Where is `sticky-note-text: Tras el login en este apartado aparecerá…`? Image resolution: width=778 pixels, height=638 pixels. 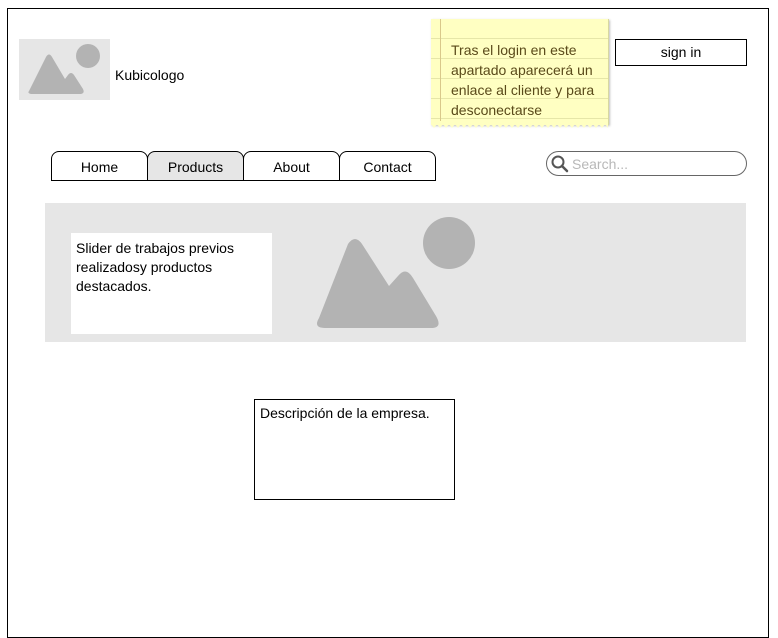 sticky-note-text: Tras el login en este apartado aparecerá… is located at coordinates (523, 80).